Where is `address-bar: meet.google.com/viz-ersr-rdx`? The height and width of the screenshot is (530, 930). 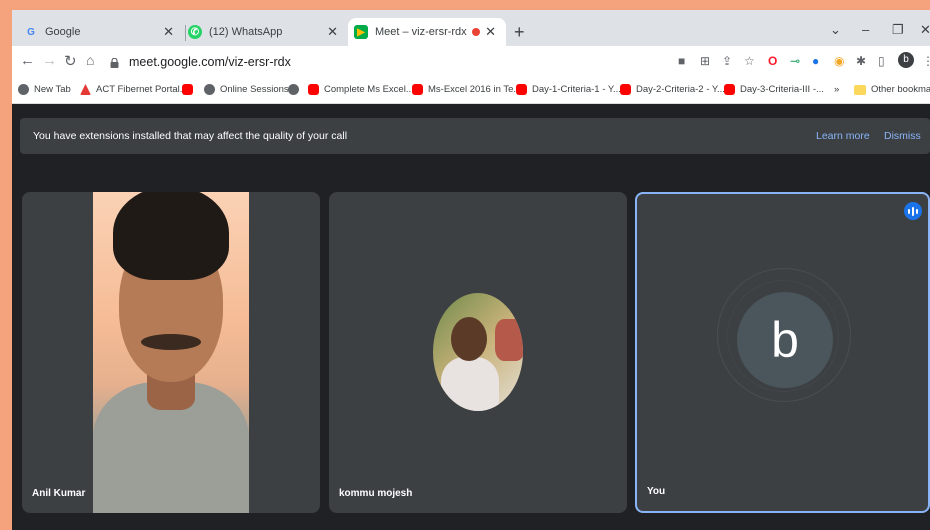 address-bar: meet.google.com/viz-ersr-rdx is located at coordinates (390, 62).